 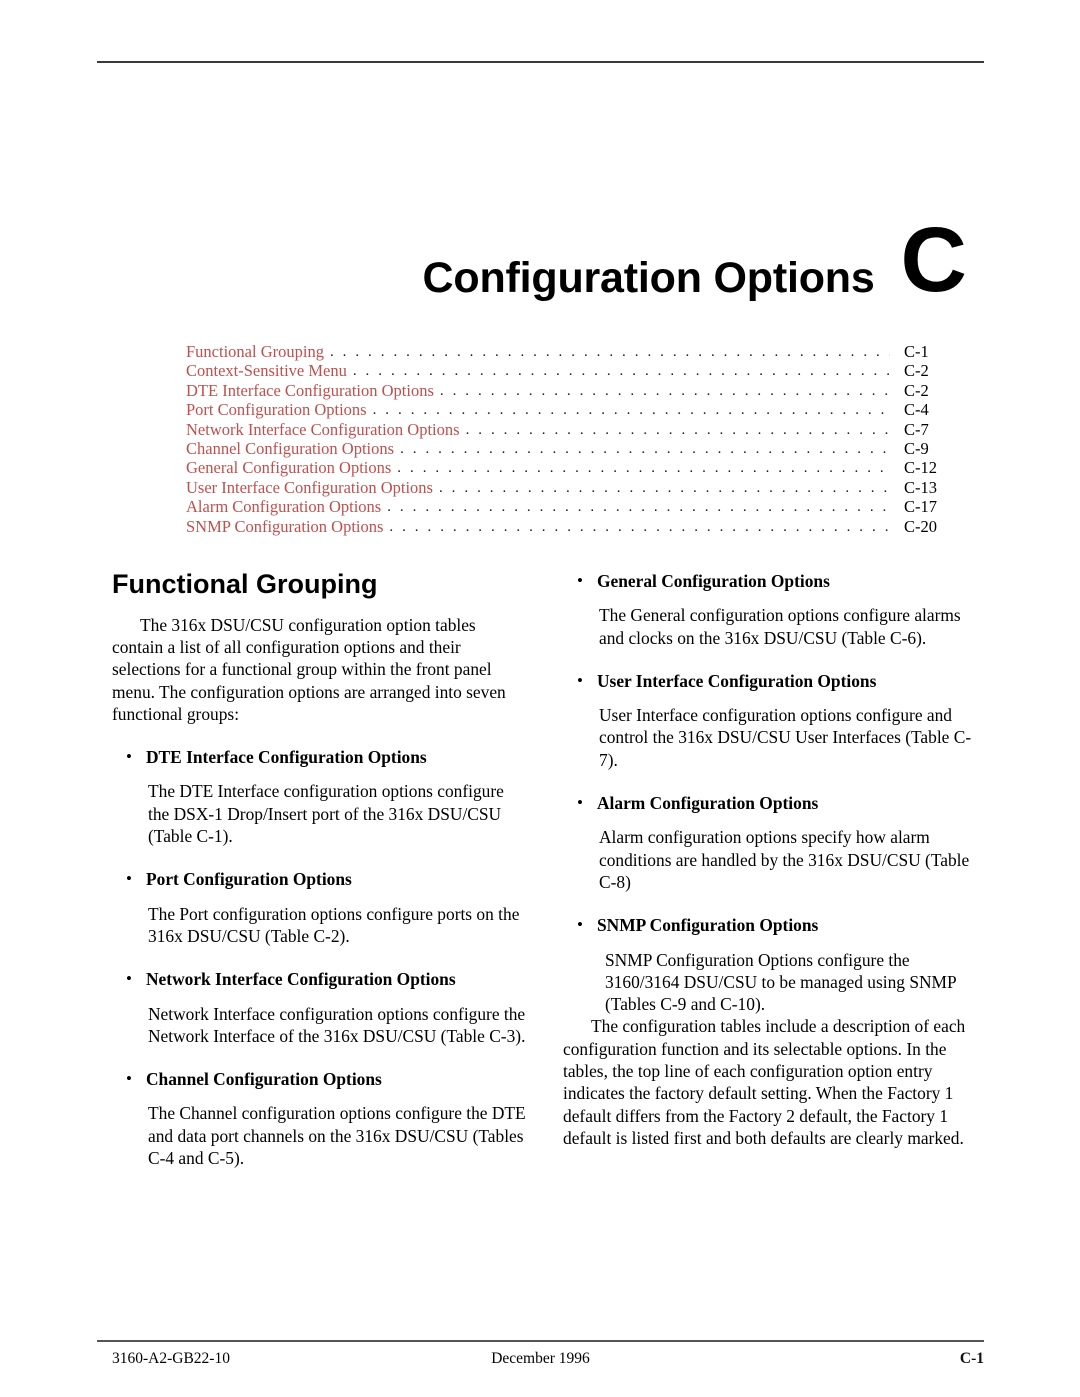 What do you see at coordinates (284, 507) in the screenshot?
I see `toc-entry-label: Alarm Configuration Options` at bounding box center [284, 507].